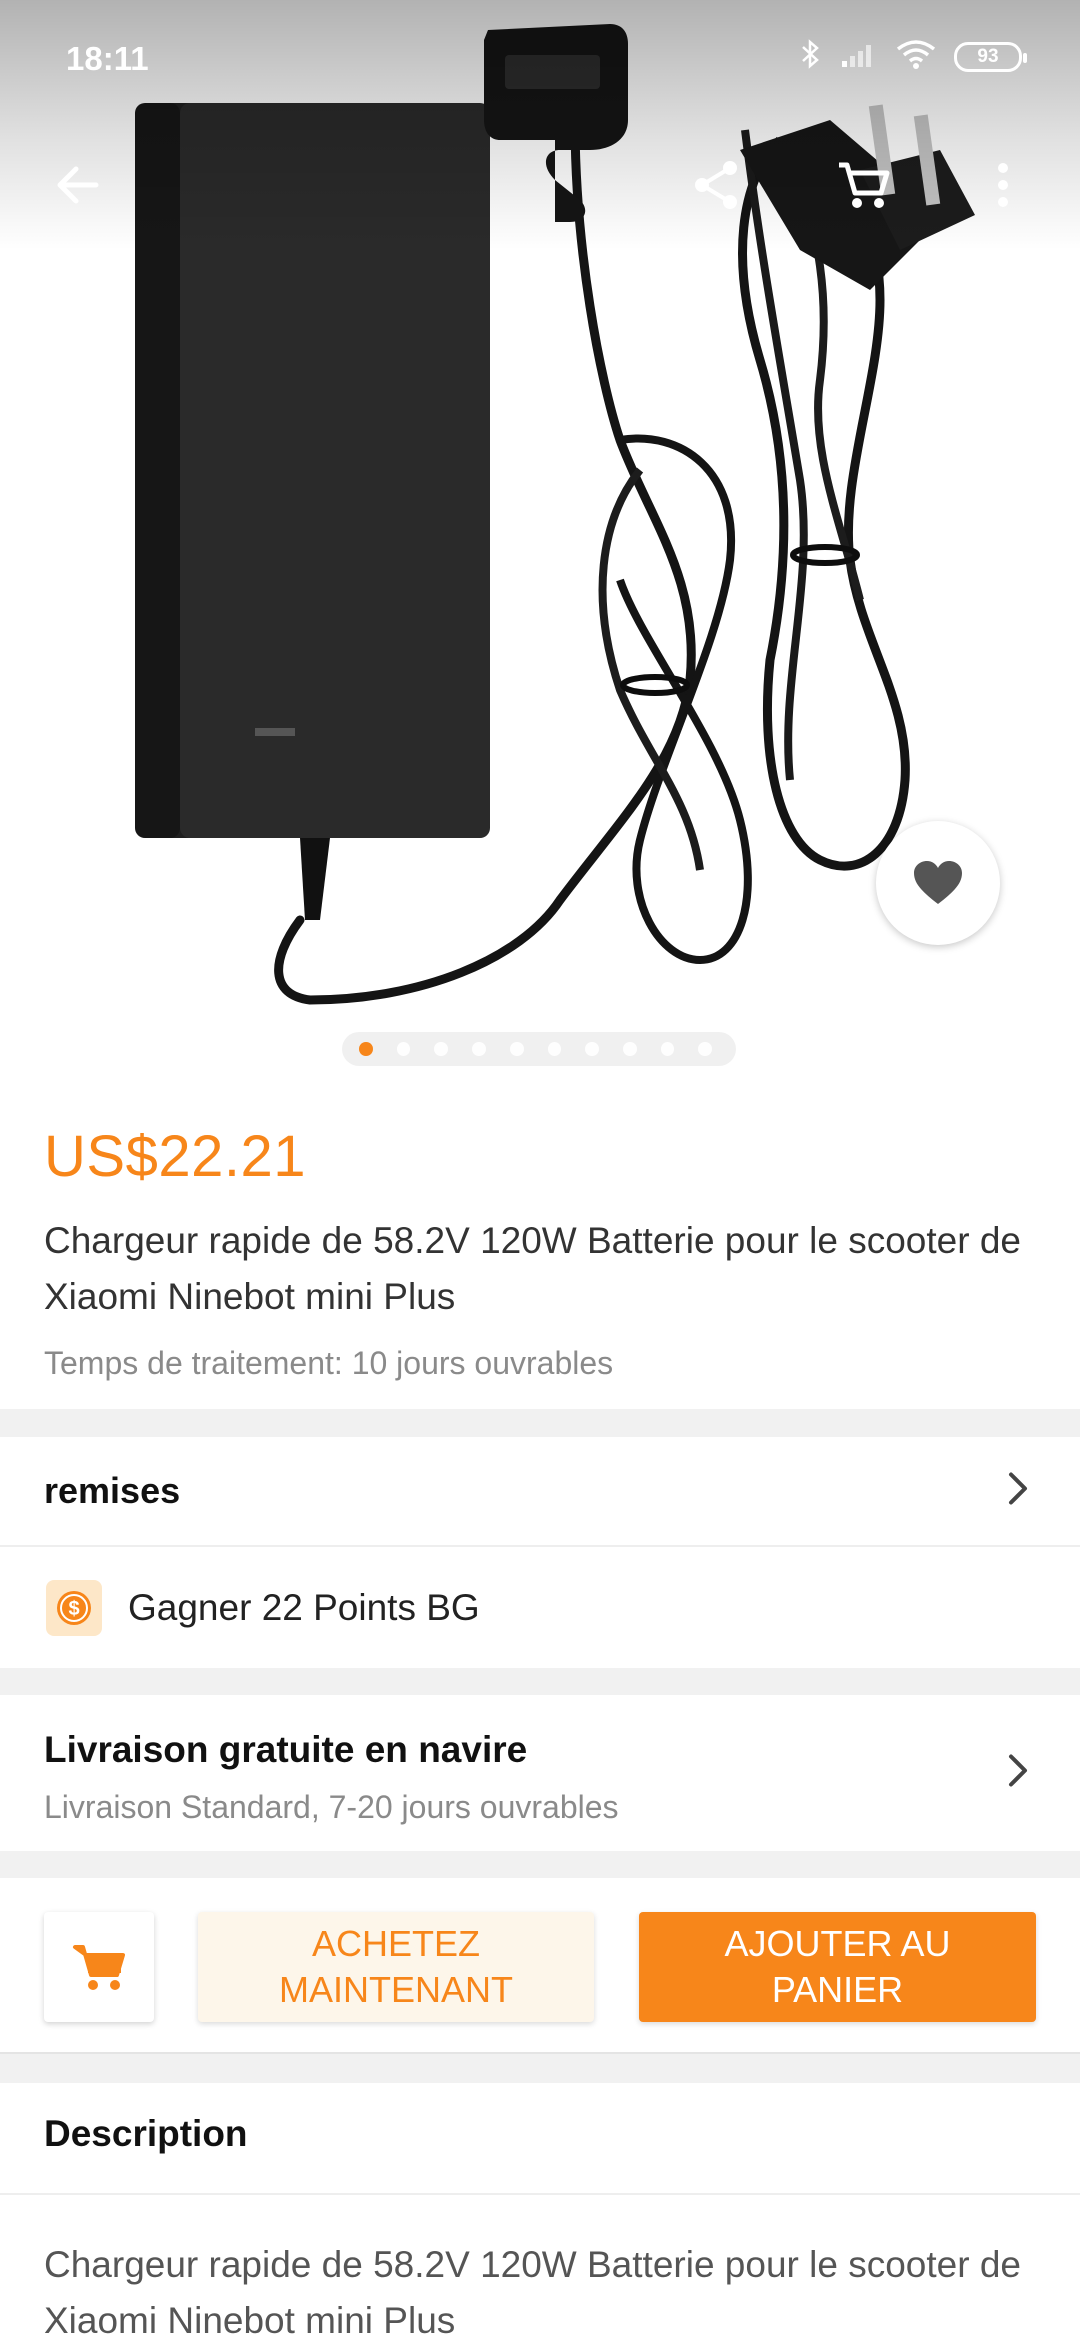 The height and width of the screenshot is (2340, 1080). What do you see at coordinates (112, 1490) in the screenshot?
I see `discounts-label: remises` at bounding box center [112, 1490].